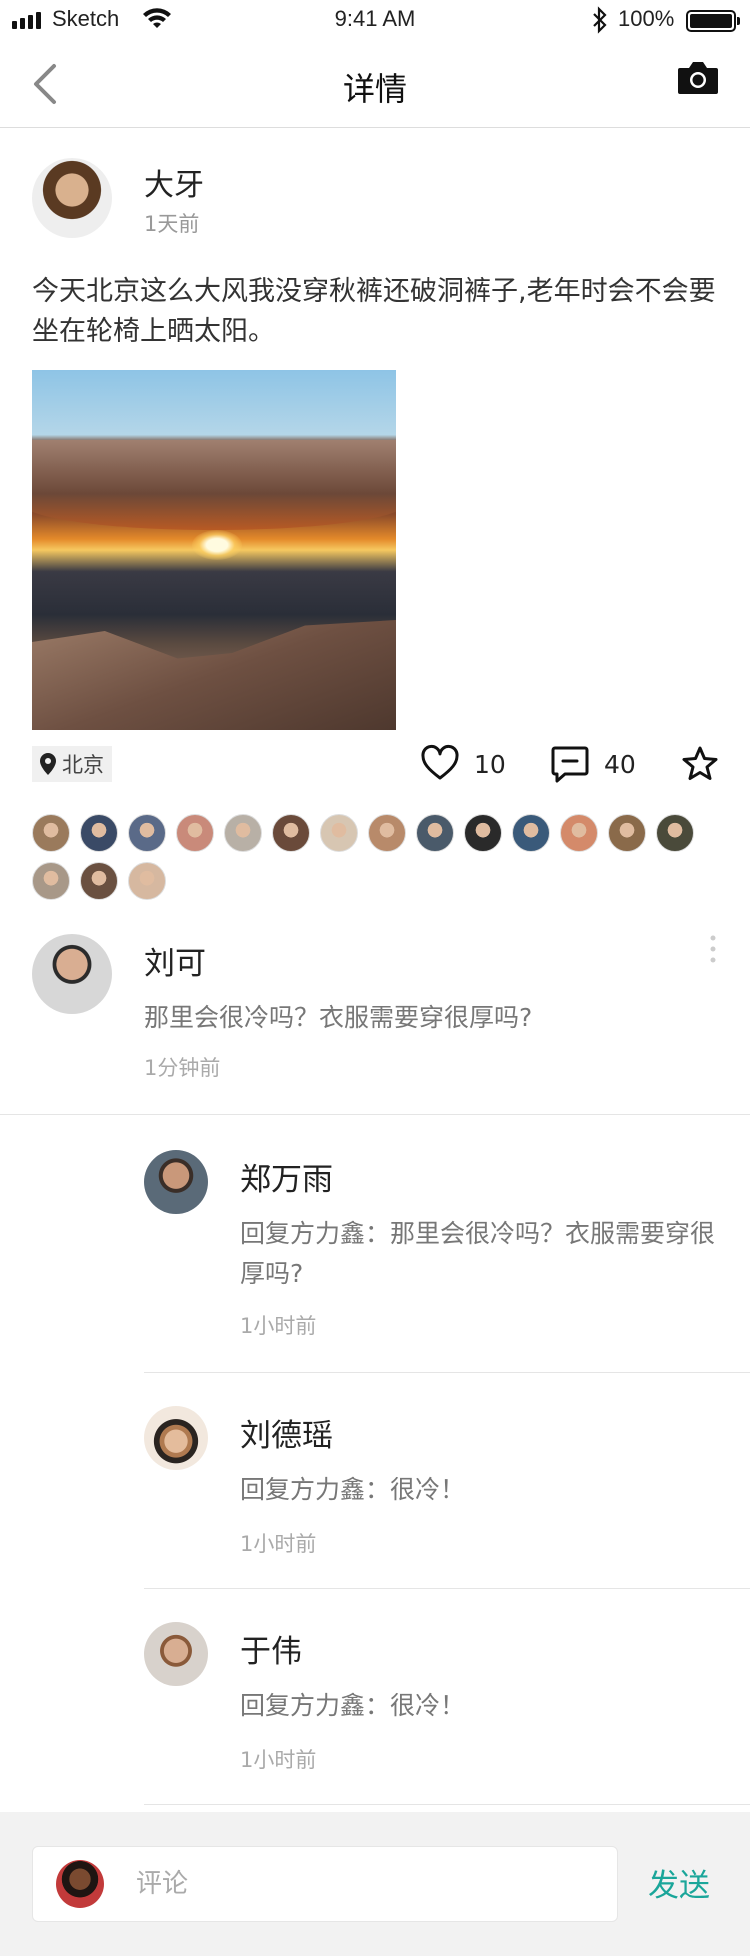 This screenshot has width=750, height=1956. I want to click on status-bar: Sketch 9:41 AM 100%, so click(375, 20).